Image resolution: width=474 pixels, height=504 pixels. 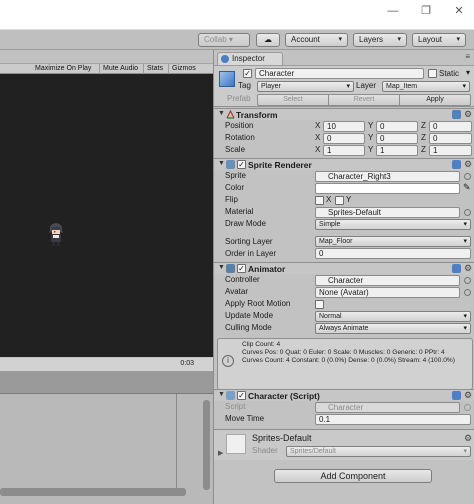 I want to click on position-z-label: Z, so click(x=423, y=126).